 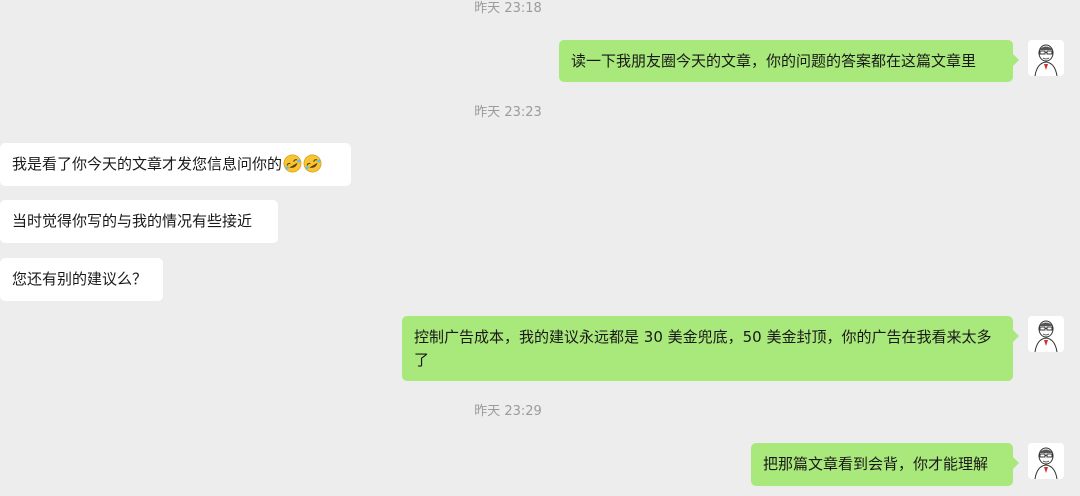 I want to click on message-bubble-incoming: 我是看了你今天的文章才发您信息问你的, so click(x=175, y=164).